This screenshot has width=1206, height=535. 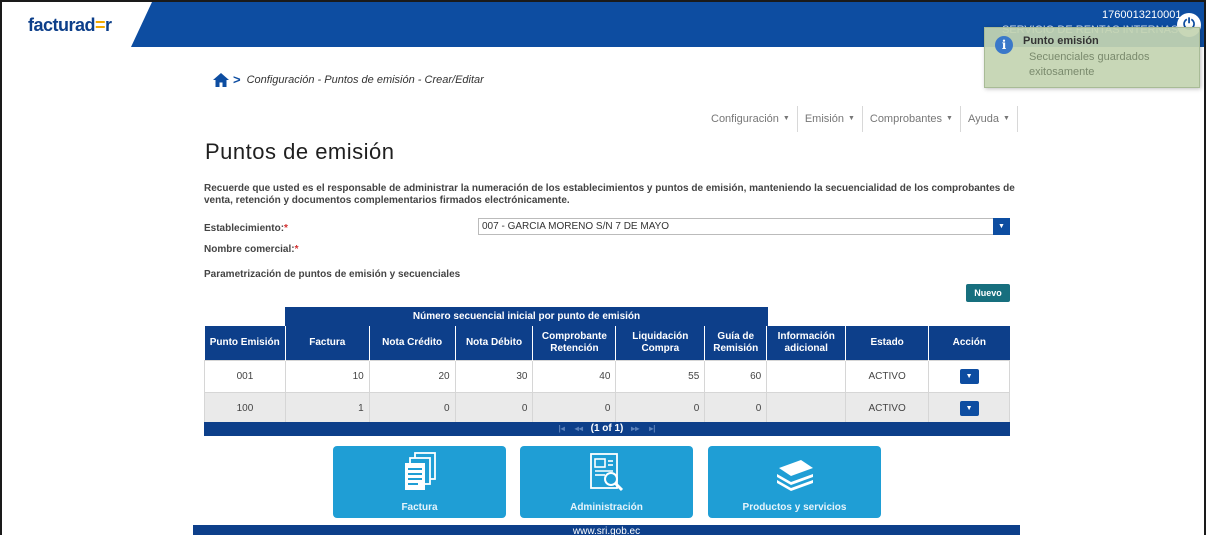 I want to click on nombre-comercial-label: Nombre comercial:*, so click(x=251, y=249).